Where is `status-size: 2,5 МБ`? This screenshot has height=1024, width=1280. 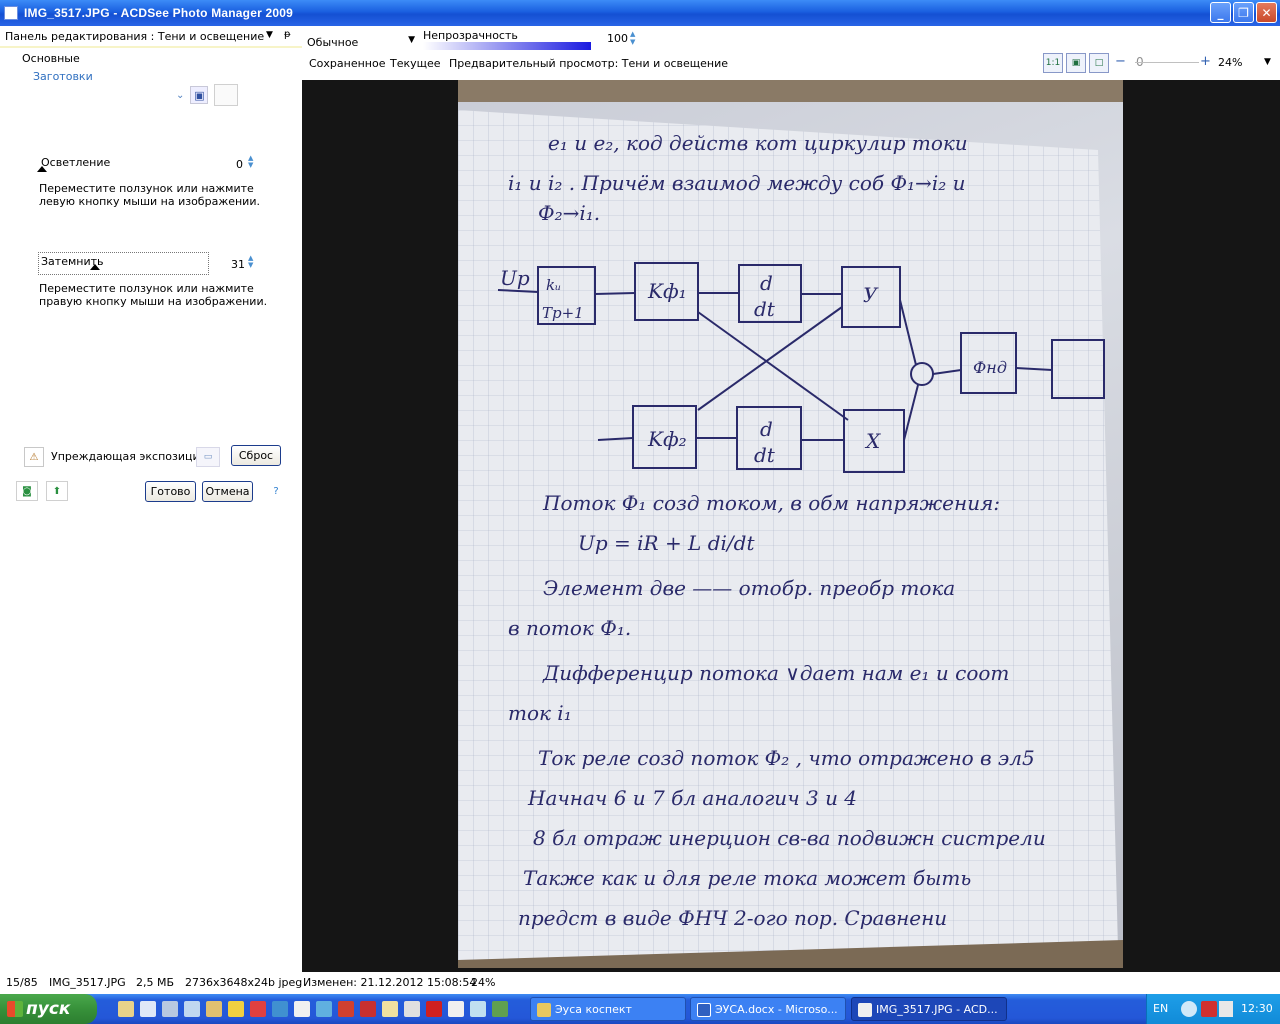 status-size: 2,5 МБ is located at coordinates (155, 982).